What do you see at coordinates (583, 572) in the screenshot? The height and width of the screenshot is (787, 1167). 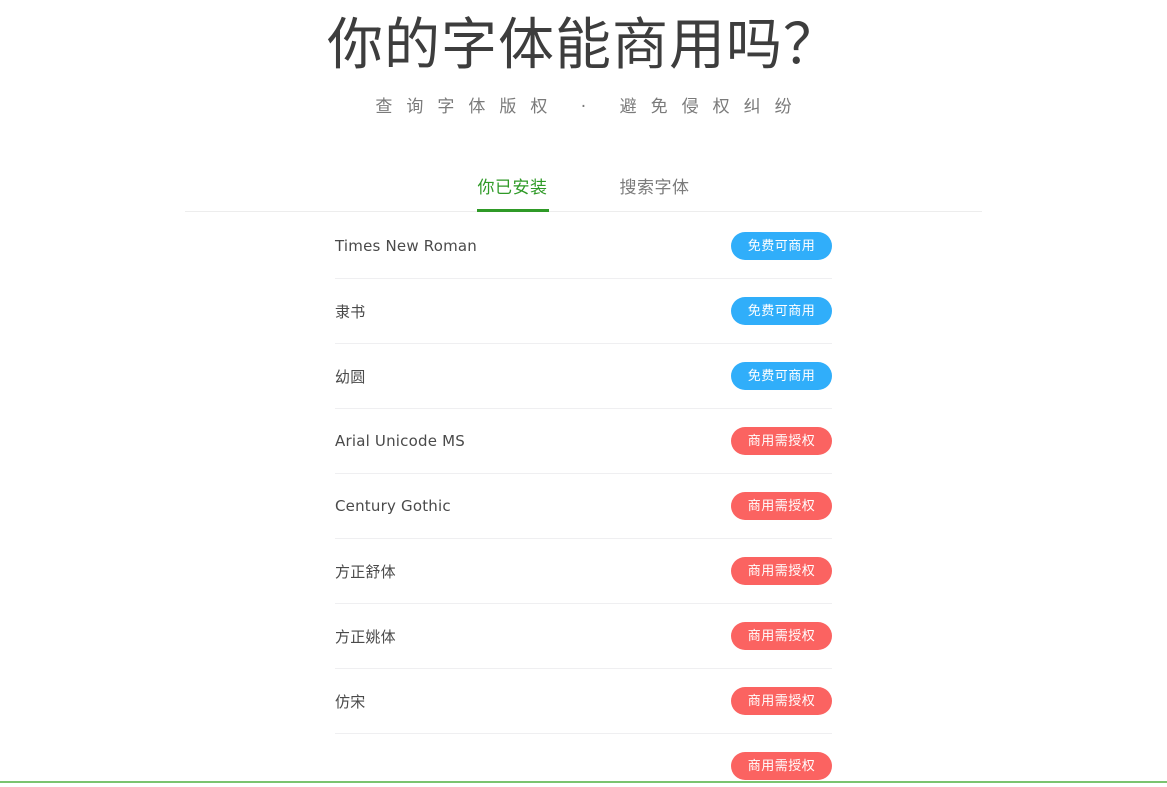 I see `font-row: 方正舒体 商用需授权` at bounding box center [583, 572].